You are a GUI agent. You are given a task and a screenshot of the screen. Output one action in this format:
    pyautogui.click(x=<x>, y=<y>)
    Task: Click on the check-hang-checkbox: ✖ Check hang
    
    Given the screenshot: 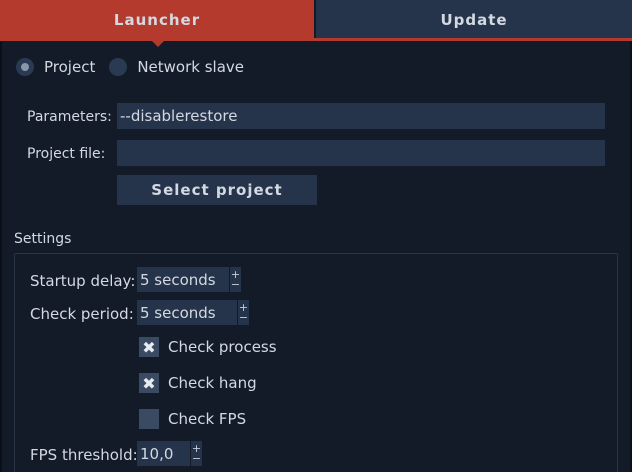 What is the action you would take?
    pyautogui.click(x=198, y=383)
    